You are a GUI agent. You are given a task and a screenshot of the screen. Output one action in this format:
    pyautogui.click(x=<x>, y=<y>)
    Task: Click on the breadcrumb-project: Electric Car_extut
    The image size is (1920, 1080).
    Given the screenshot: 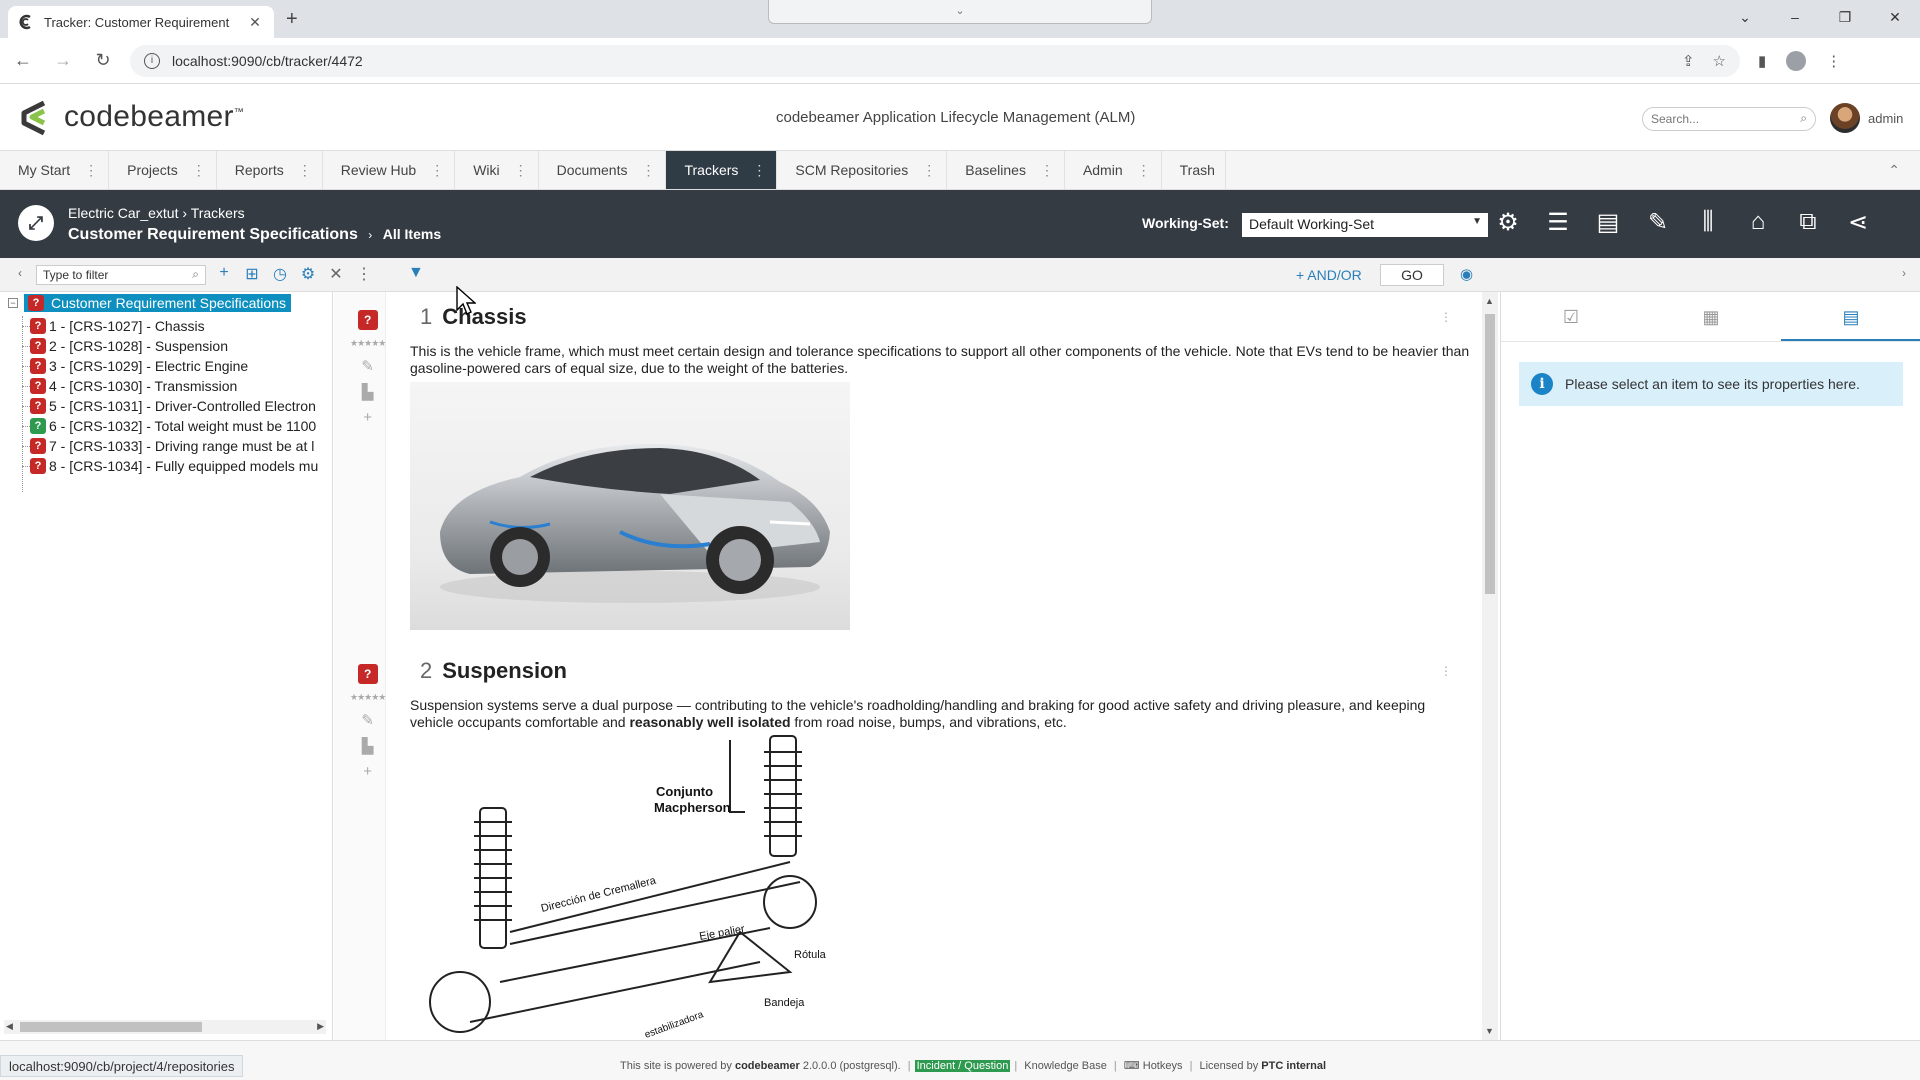 What is the action you would take?
    pyautogui.click(x=123, y=213)
    